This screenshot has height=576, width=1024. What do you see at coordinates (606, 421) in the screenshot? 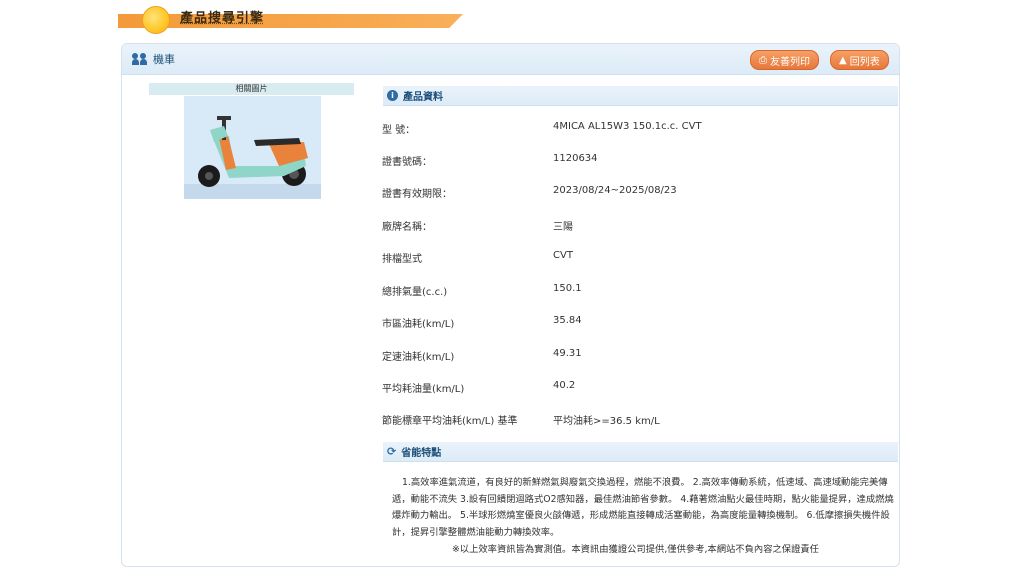
I see `info-value: 平均油耗>=36.5 km/L` at bounding box center [606, 421].